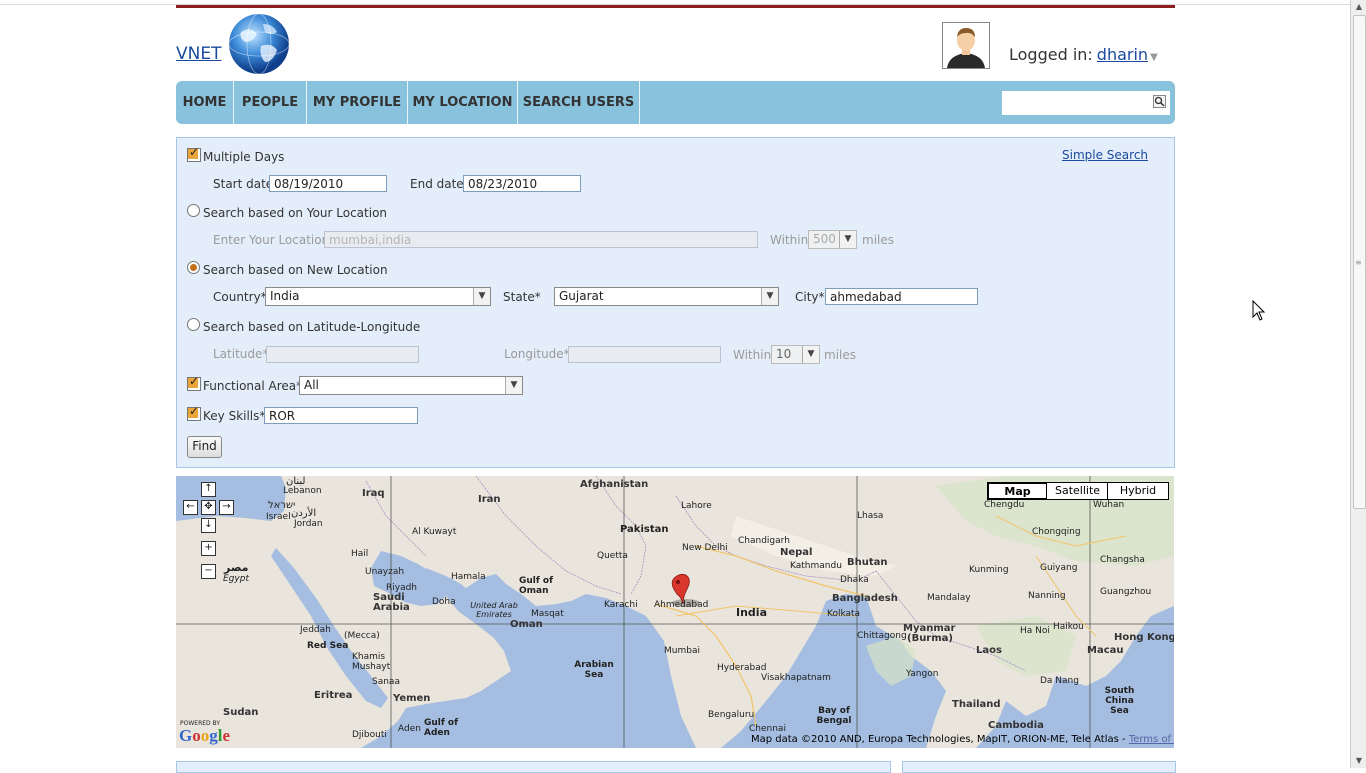  Describe the element at coordinates (357, 102) in the screenshot. I see `nav-my-profile: MY PROFILE` at that location.